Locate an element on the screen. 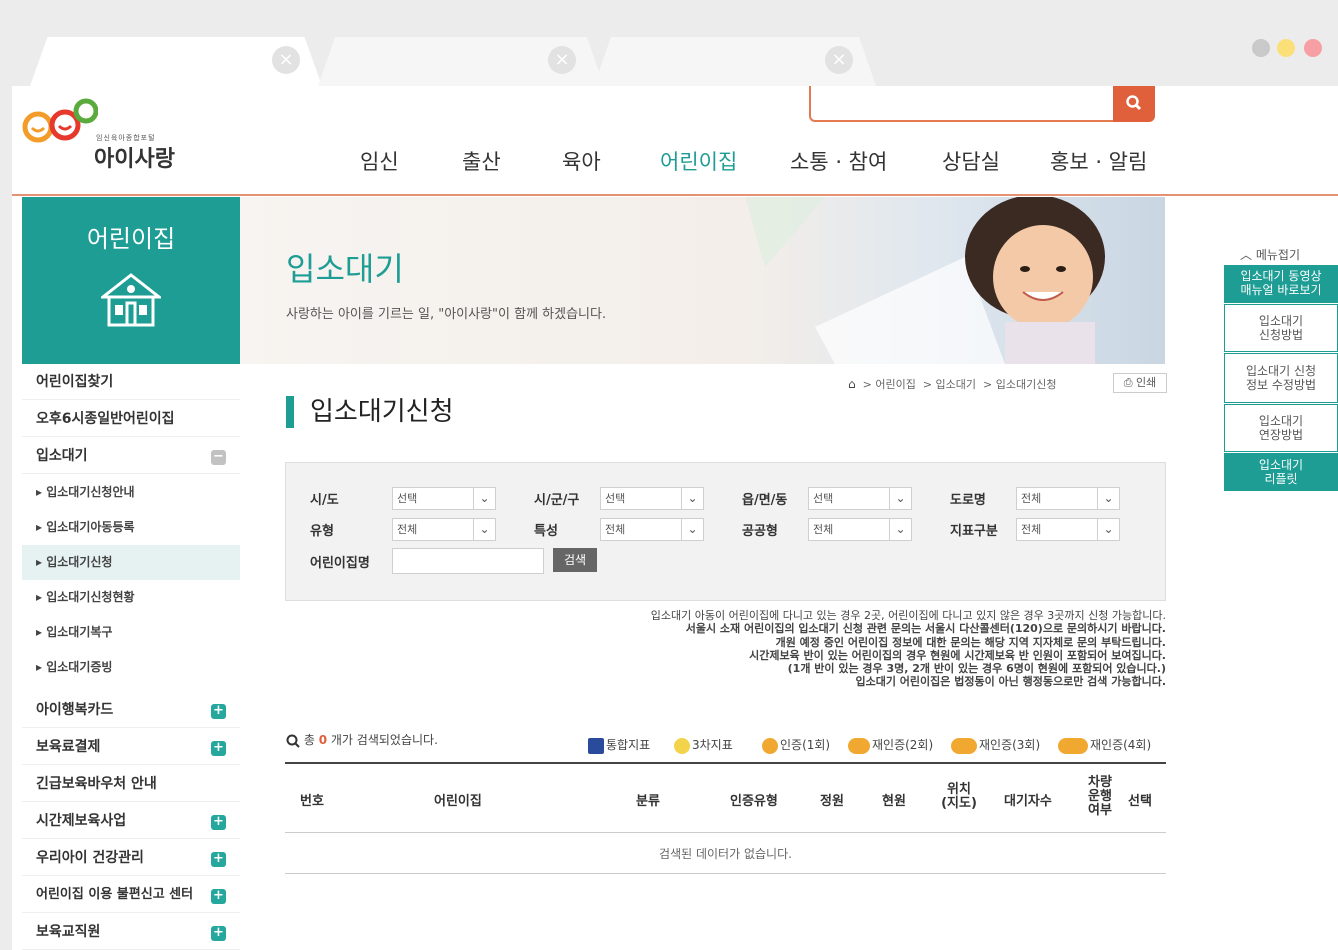  search-icon is located at coordinates (1134, 103).